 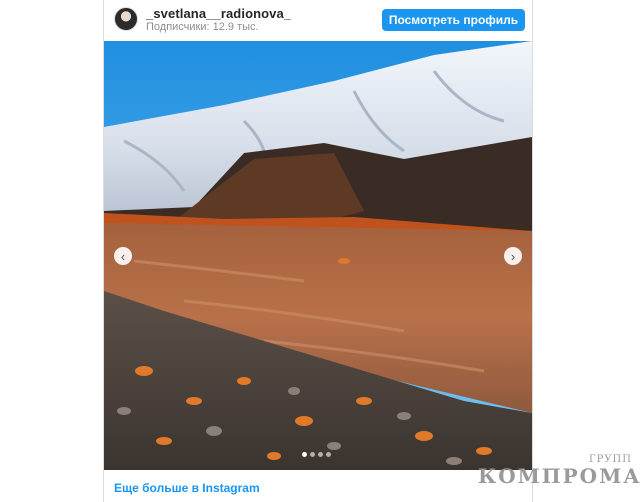 What do you see at coordinates (126, 19) in the screenshot?
I see `avatar` at bounding box center [126, 19].